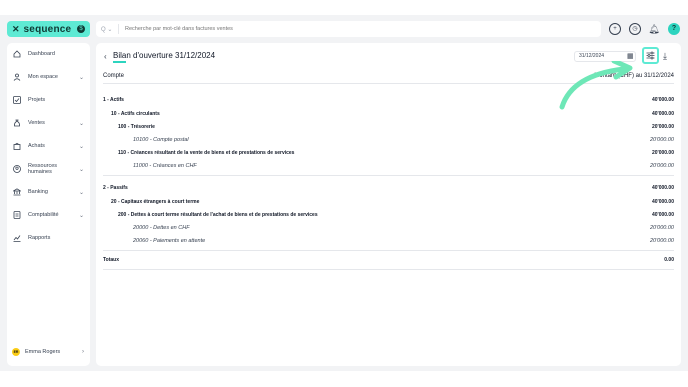 The height and width of the screenshot is (387, 688). What do you see at coordinates (43, 352) in the screenshot?
I see `user-name: Emma Rogers` at bounding box center [43, 352].